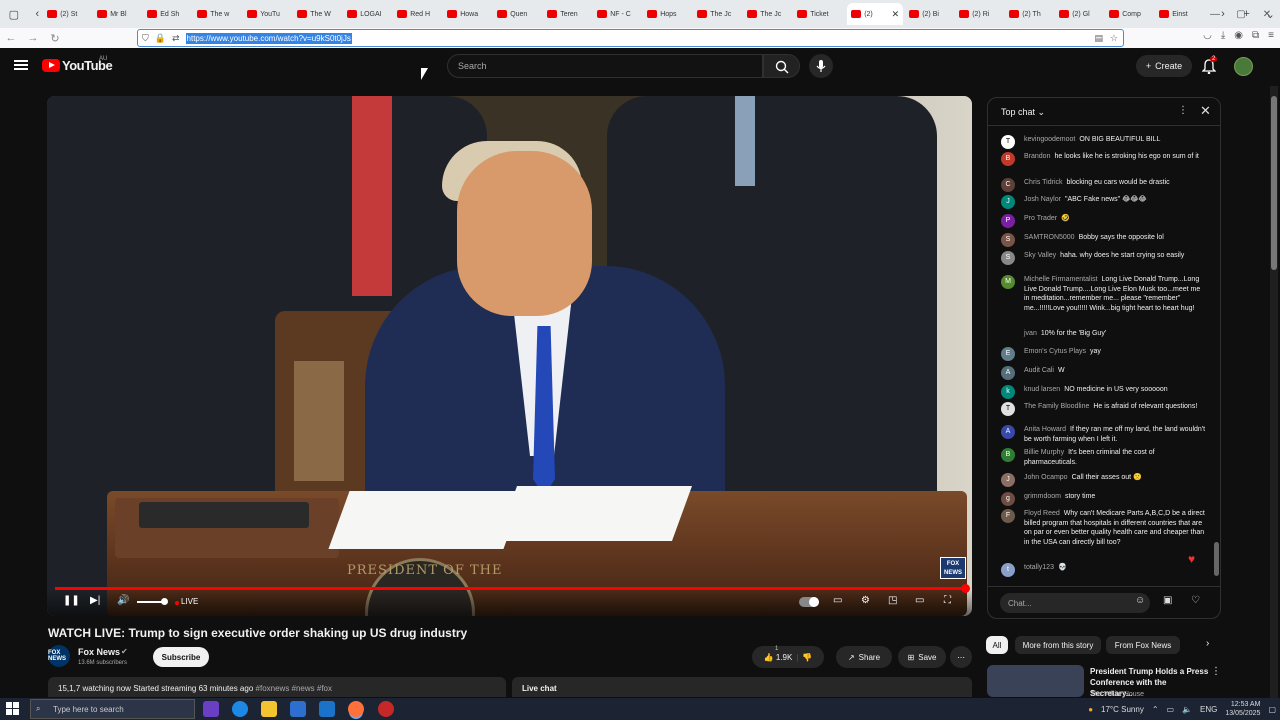 This screenshot has height=720, width=1280. Describe the element at coordinates (1171, 709) in the screenshot. I see `network-icon: ▭` at that location.